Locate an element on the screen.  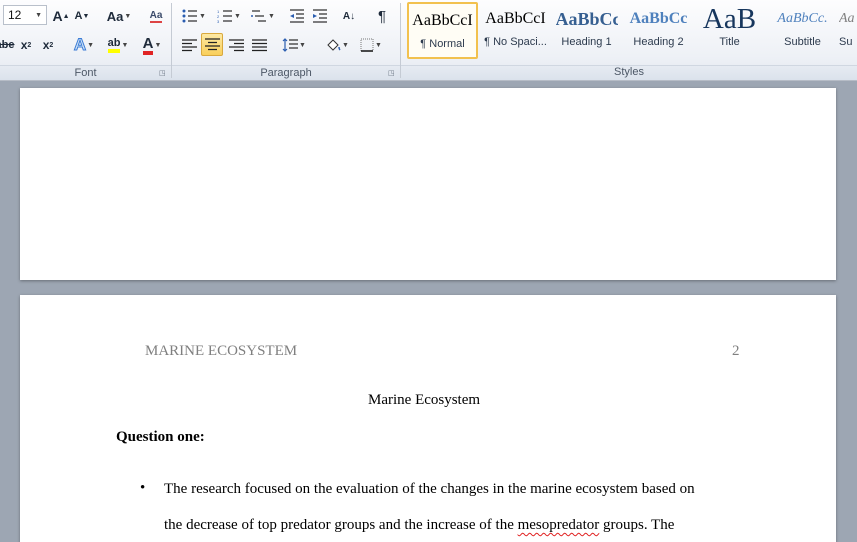
strikethrough-icon: abe is located at coordinates (7, 45).